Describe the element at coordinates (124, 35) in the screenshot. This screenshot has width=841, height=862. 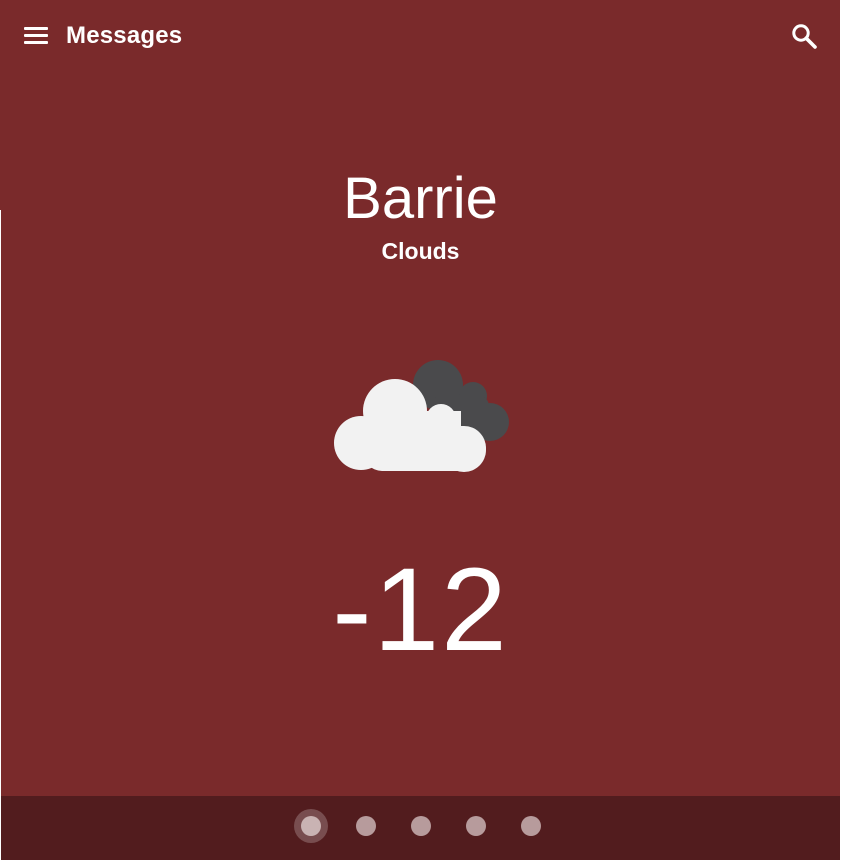
I see `app-title: Messages` at that location.